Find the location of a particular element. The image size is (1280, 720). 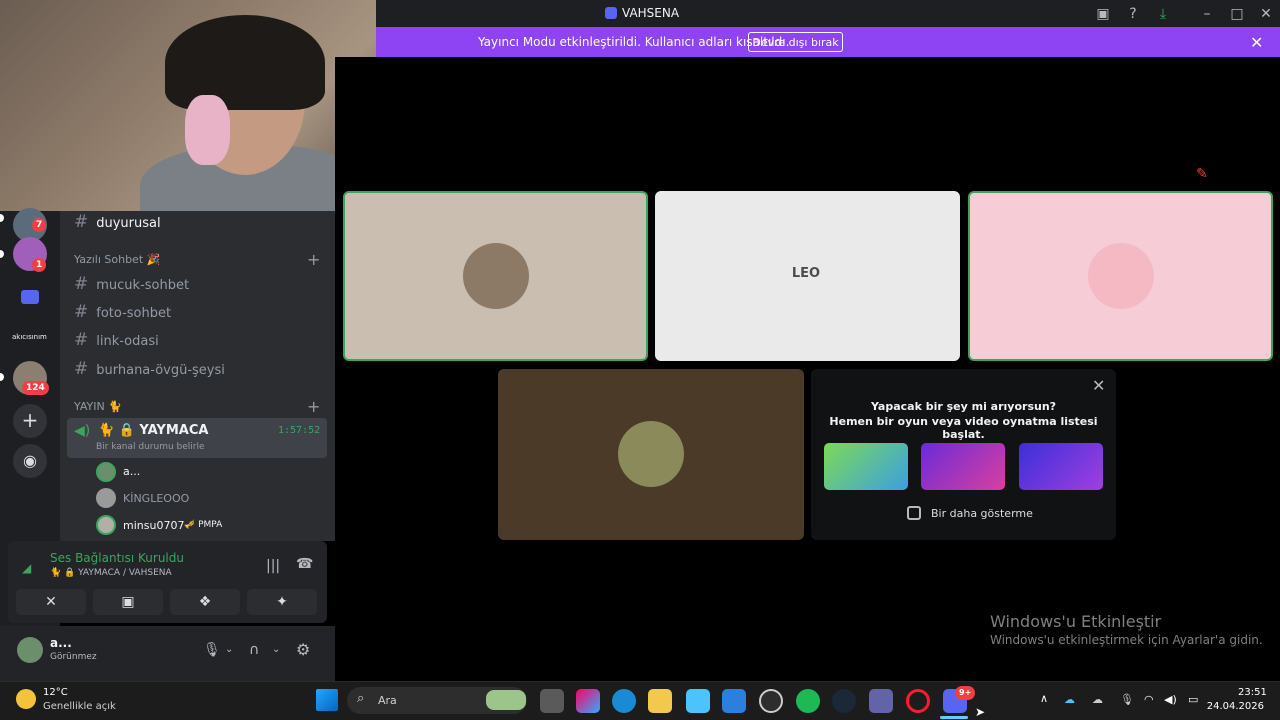

weather-moon-icon is located at coordinates (26, 699).